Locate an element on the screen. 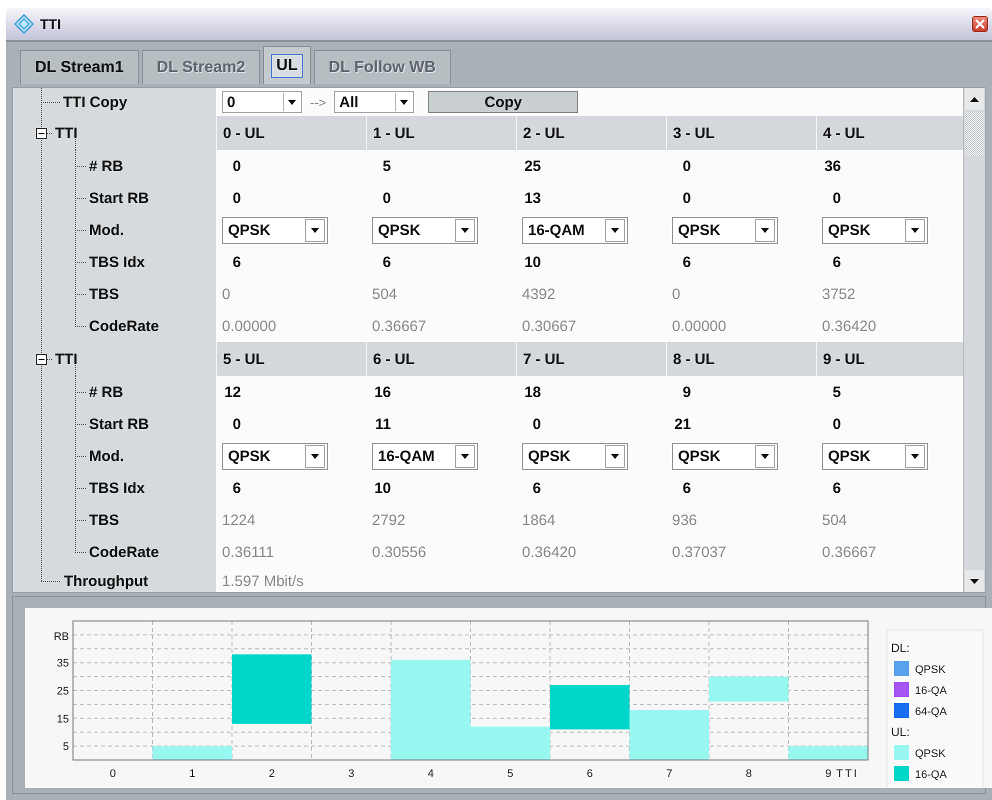 The image size is (992, 800). window-title: TTI is located at coordinates (51, 24).